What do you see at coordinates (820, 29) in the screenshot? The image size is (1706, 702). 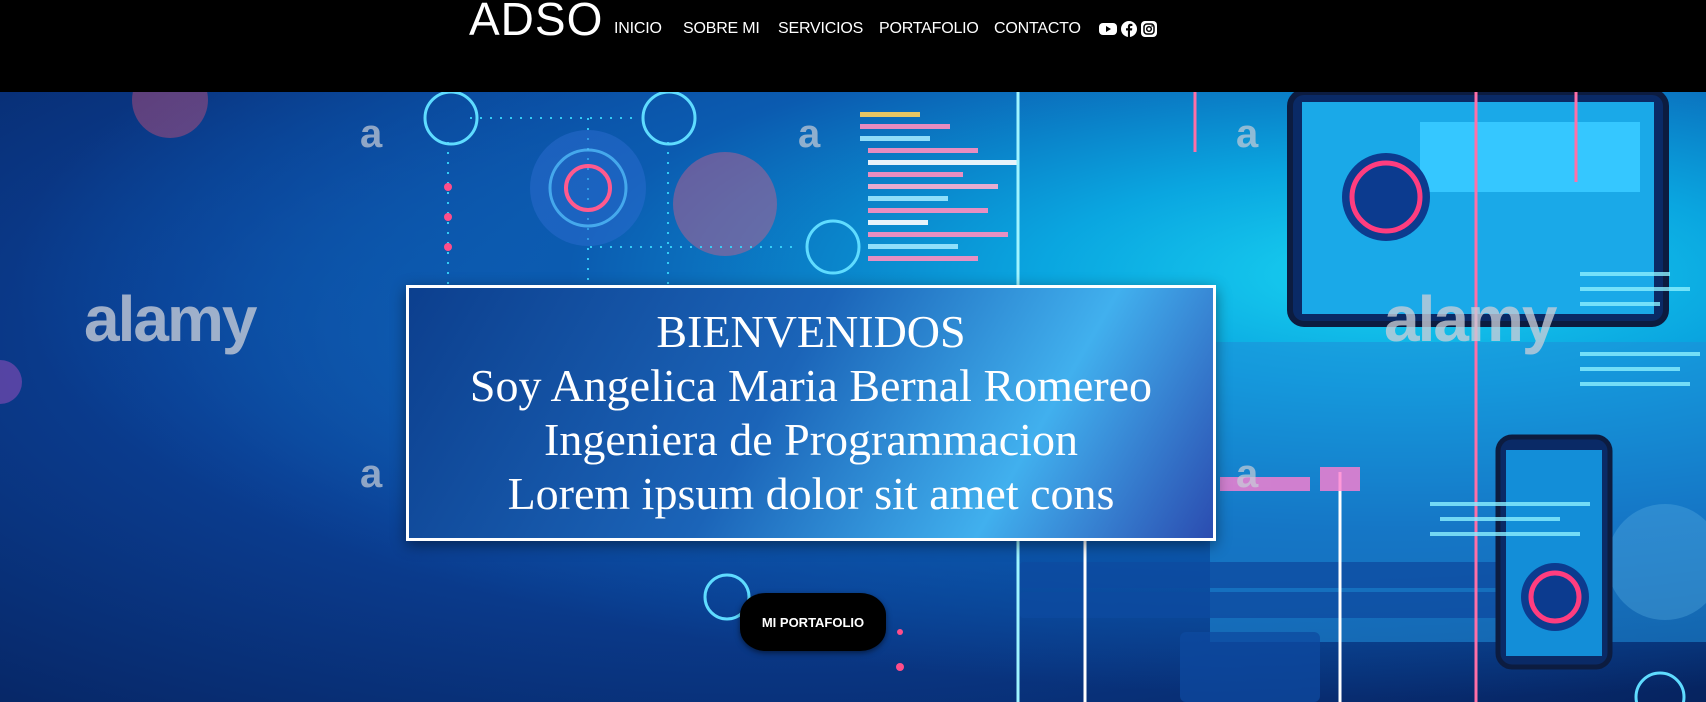 I see `nav-link-servicios: SERVICIOS` at bounding box center [820, 29].